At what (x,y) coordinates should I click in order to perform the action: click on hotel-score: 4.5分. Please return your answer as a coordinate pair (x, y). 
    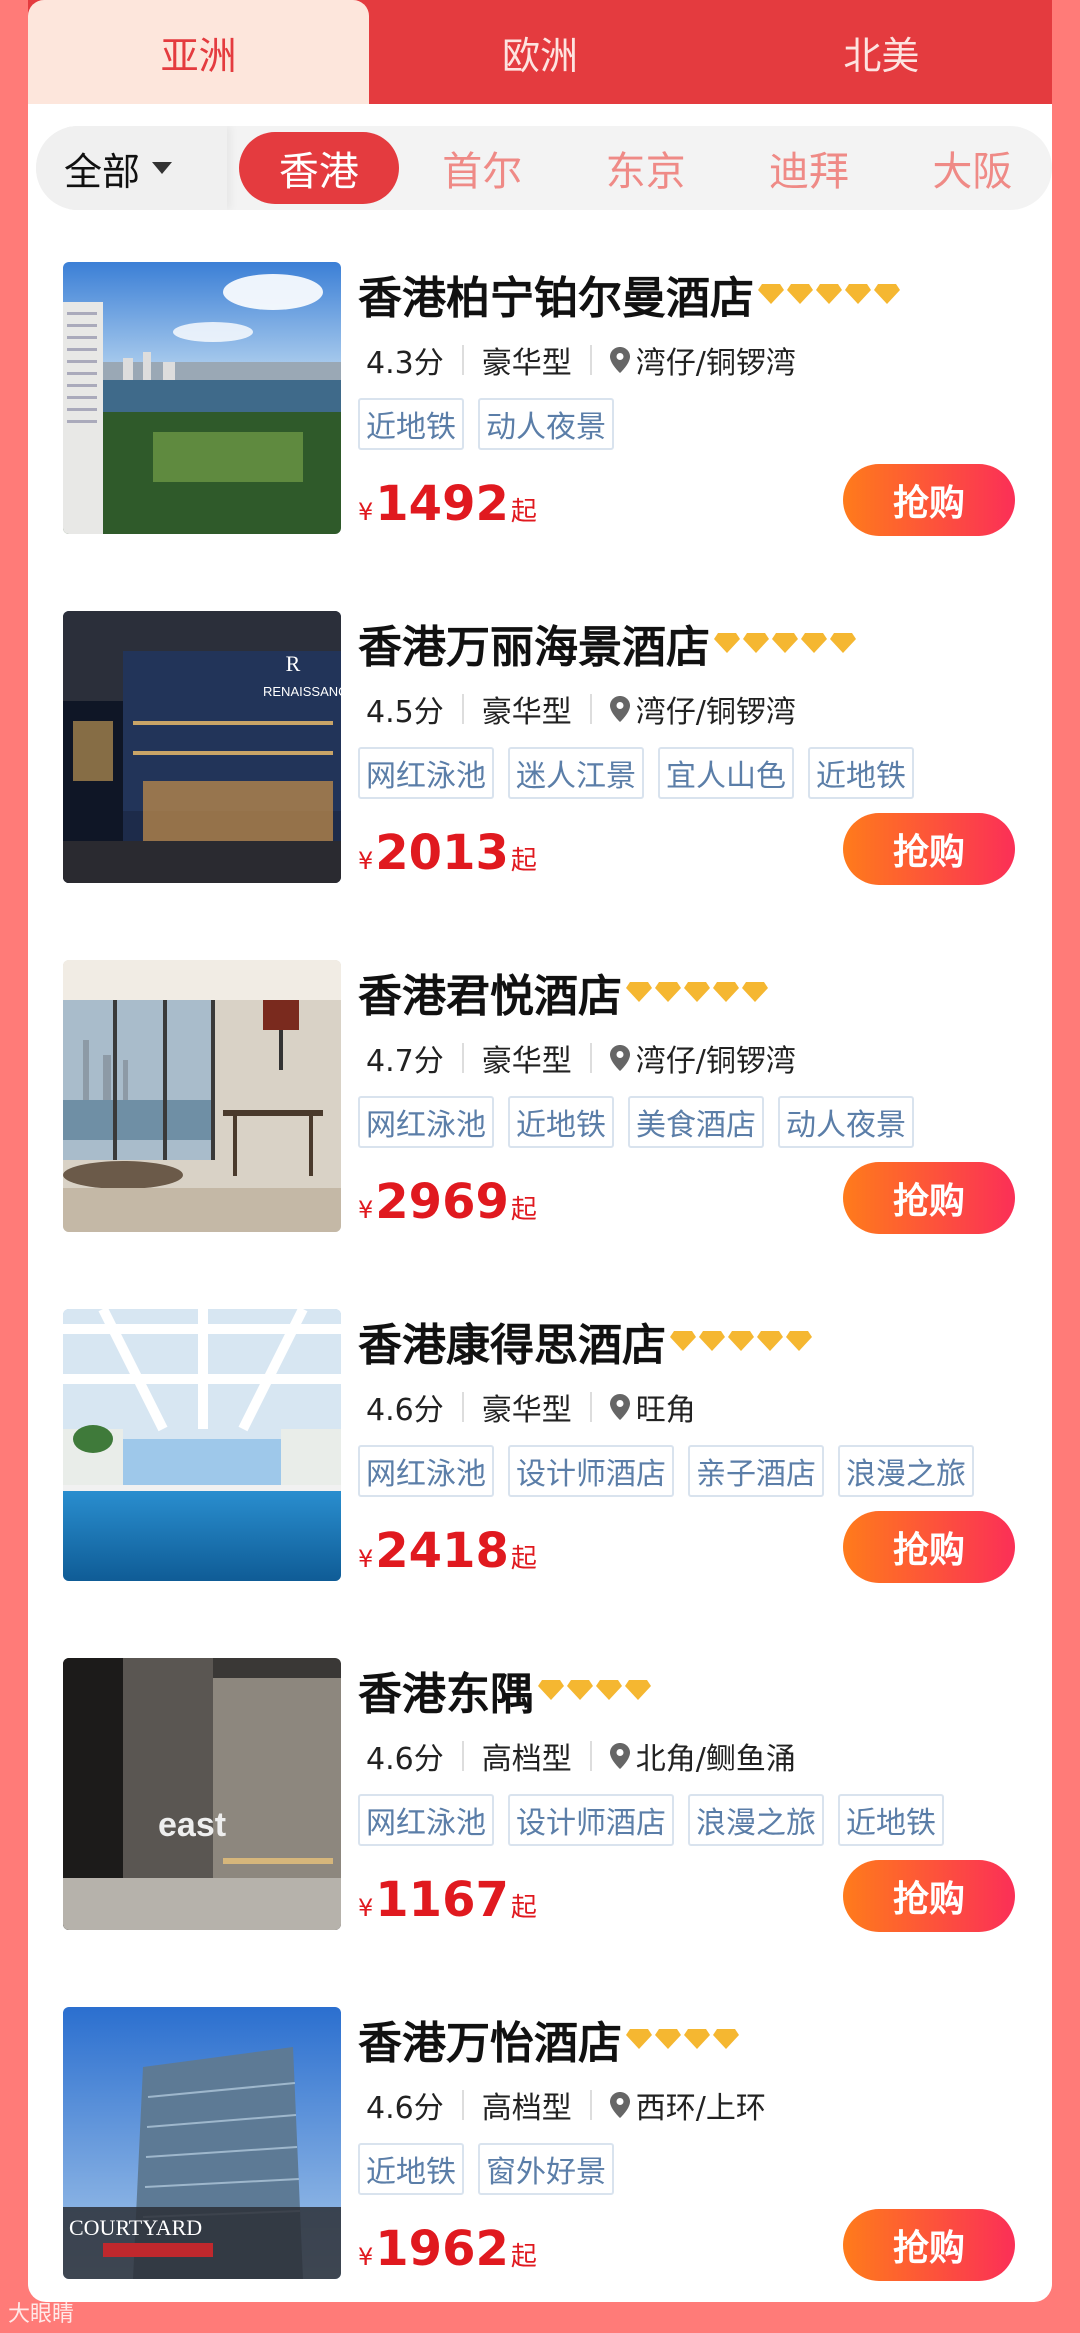
    Looking at the image, I should click on (405, 712).